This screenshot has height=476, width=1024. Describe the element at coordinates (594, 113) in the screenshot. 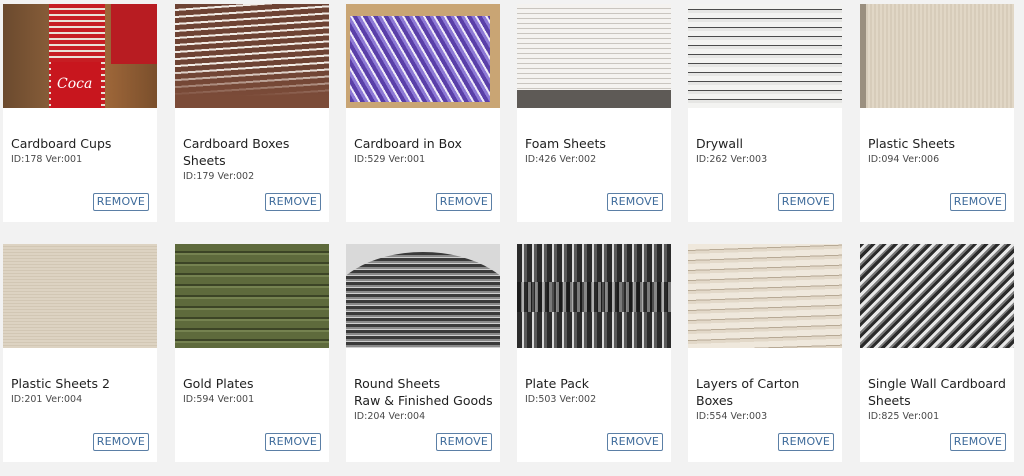

I see `product-card: Foam Sheets ID:426 Ver:002 REMOVE` at that location.